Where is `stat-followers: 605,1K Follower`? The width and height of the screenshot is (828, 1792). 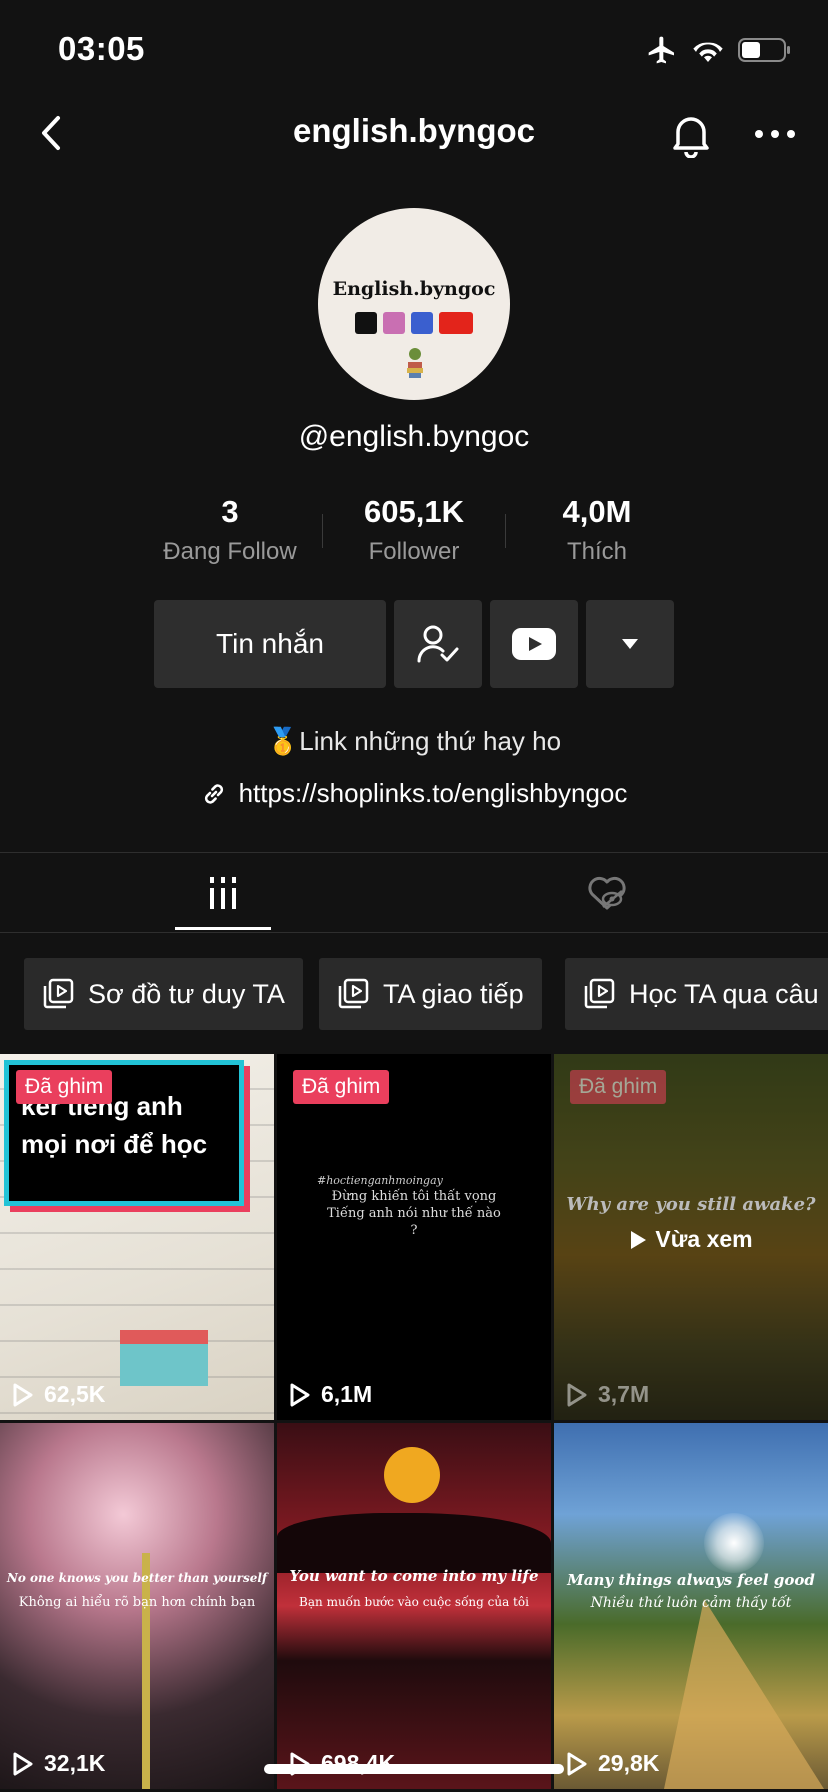
stat-followers: 605,1K Follower is located at coordinates (414, 530).